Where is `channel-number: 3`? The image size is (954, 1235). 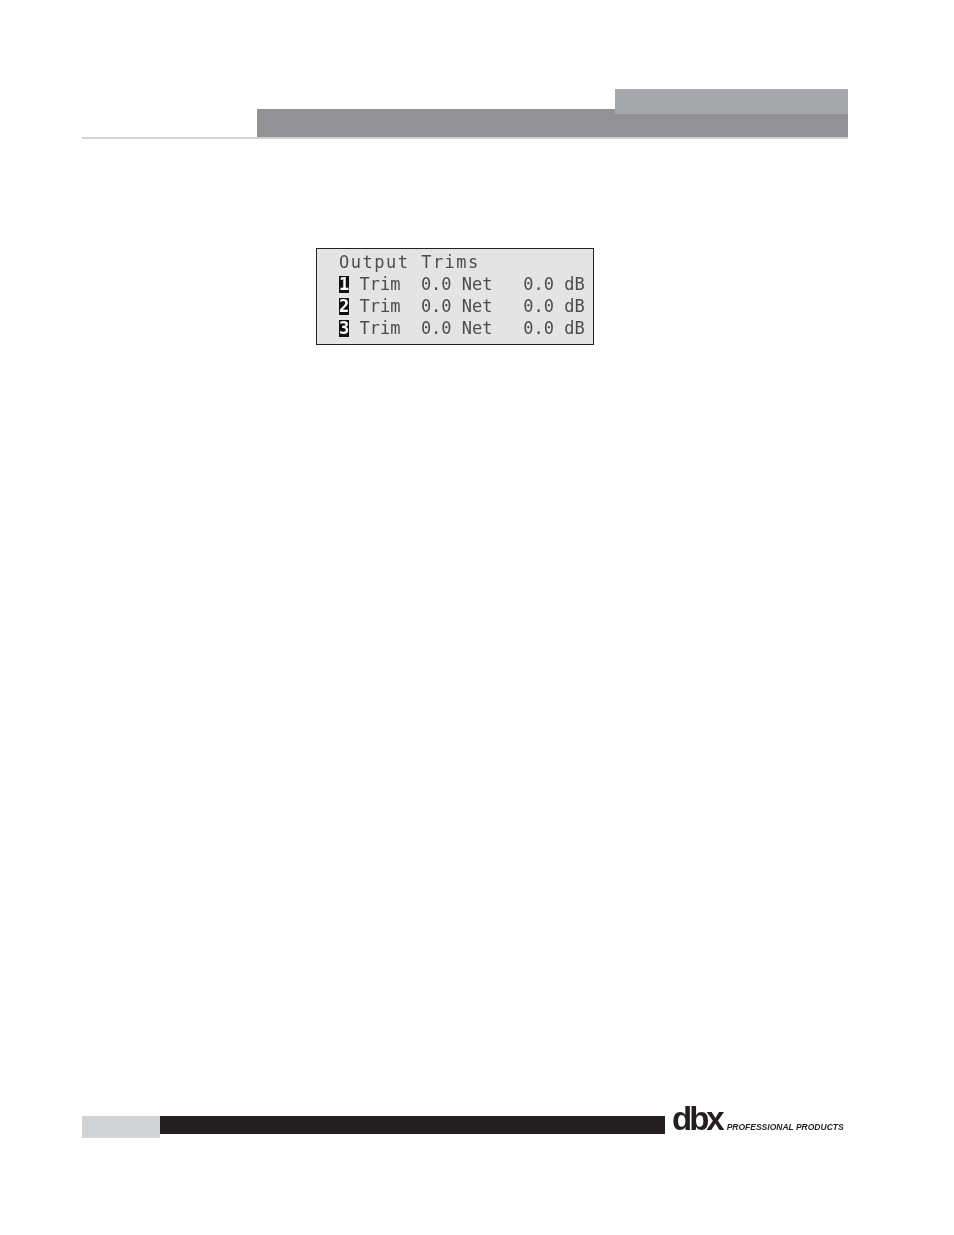
channel-number: 3 is located at coordinates (344, 328).